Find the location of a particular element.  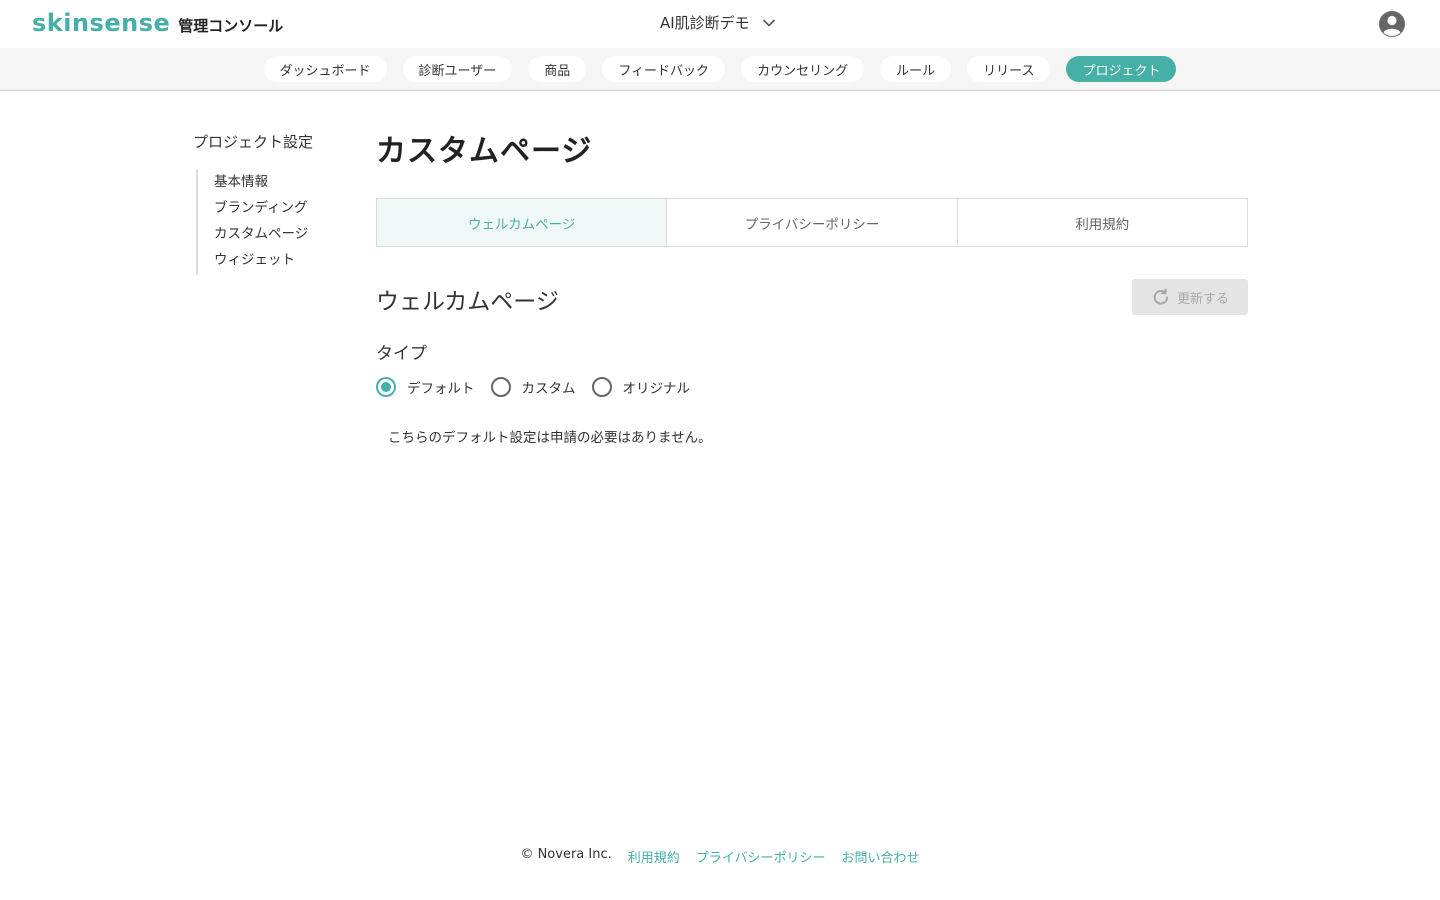

footer: © Novera Inc. 利用規約 プライバシーポリシー お問い合わせ is located at coordinates (720, 856).